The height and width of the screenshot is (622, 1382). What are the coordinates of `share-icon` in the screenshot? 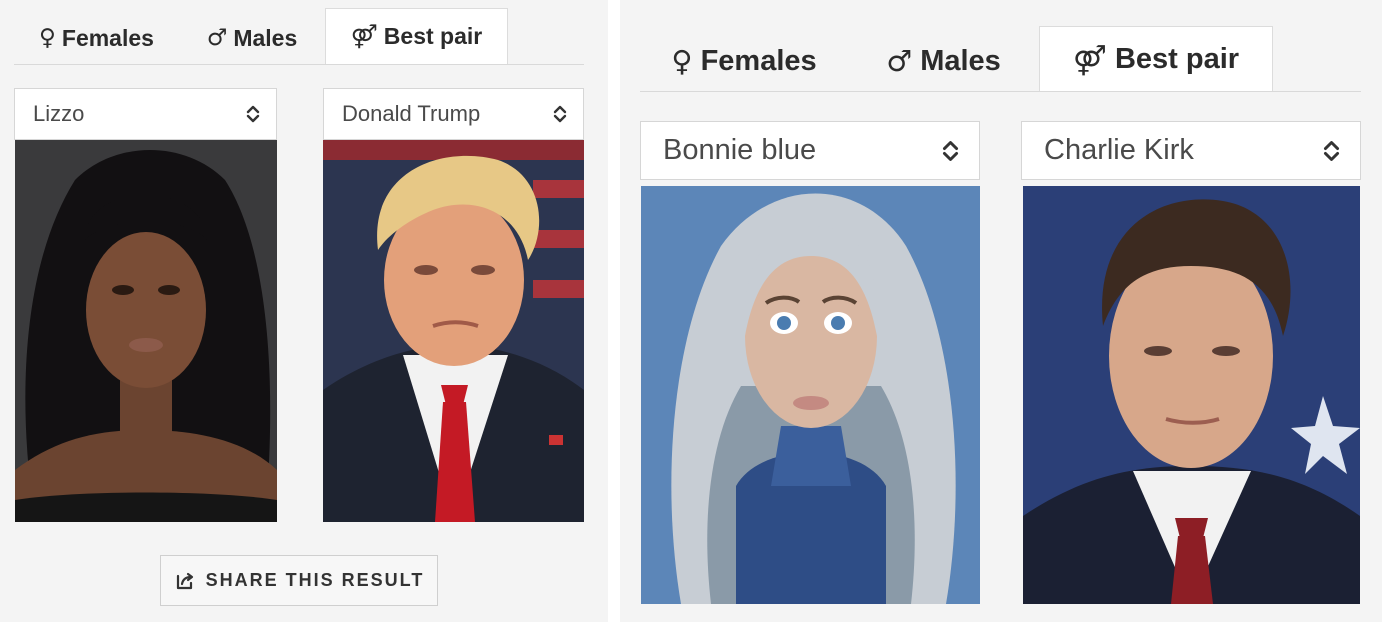 It's located at (184, 580).